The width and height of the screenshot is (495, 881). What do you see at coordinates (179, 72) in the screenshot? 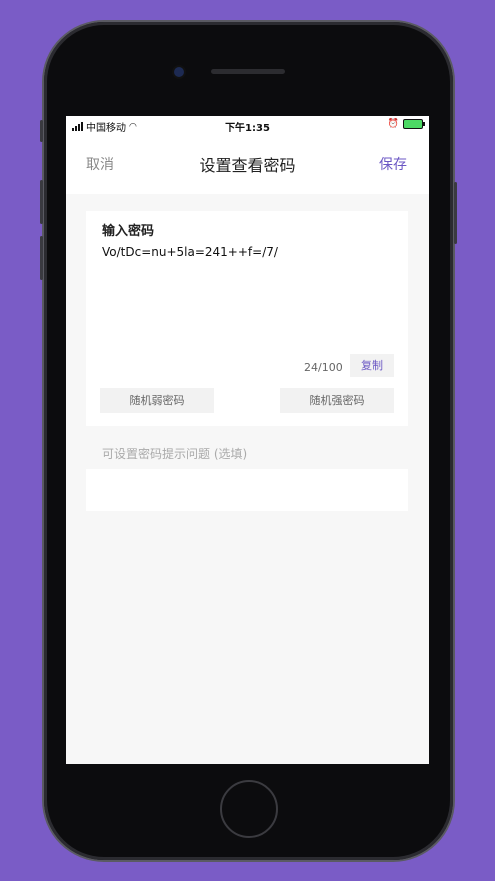
I see `front-camera` at bounding box center [179, 72].